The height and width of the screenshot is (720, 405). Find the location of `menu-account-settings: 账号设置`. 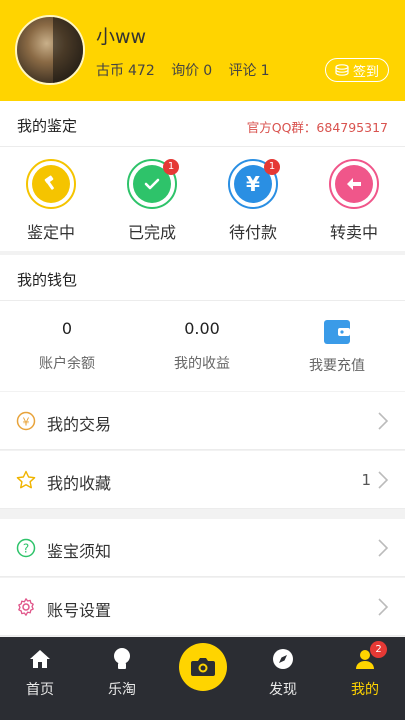

menu-account-settings: 账号设置 is located at coordinates (202, 607).